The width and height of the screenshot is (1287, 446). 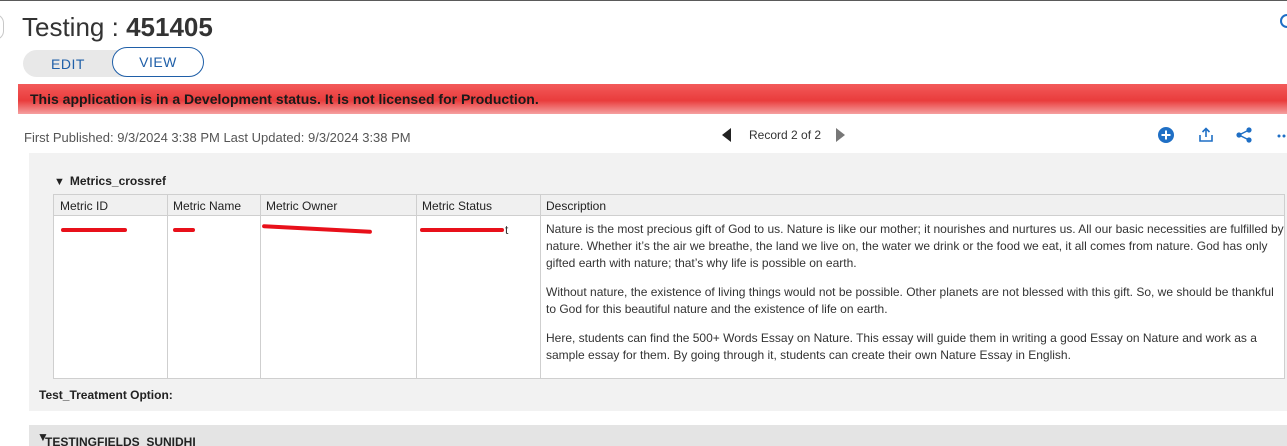 I want to click on column-header-description: Description, so click(x=576, y=206).